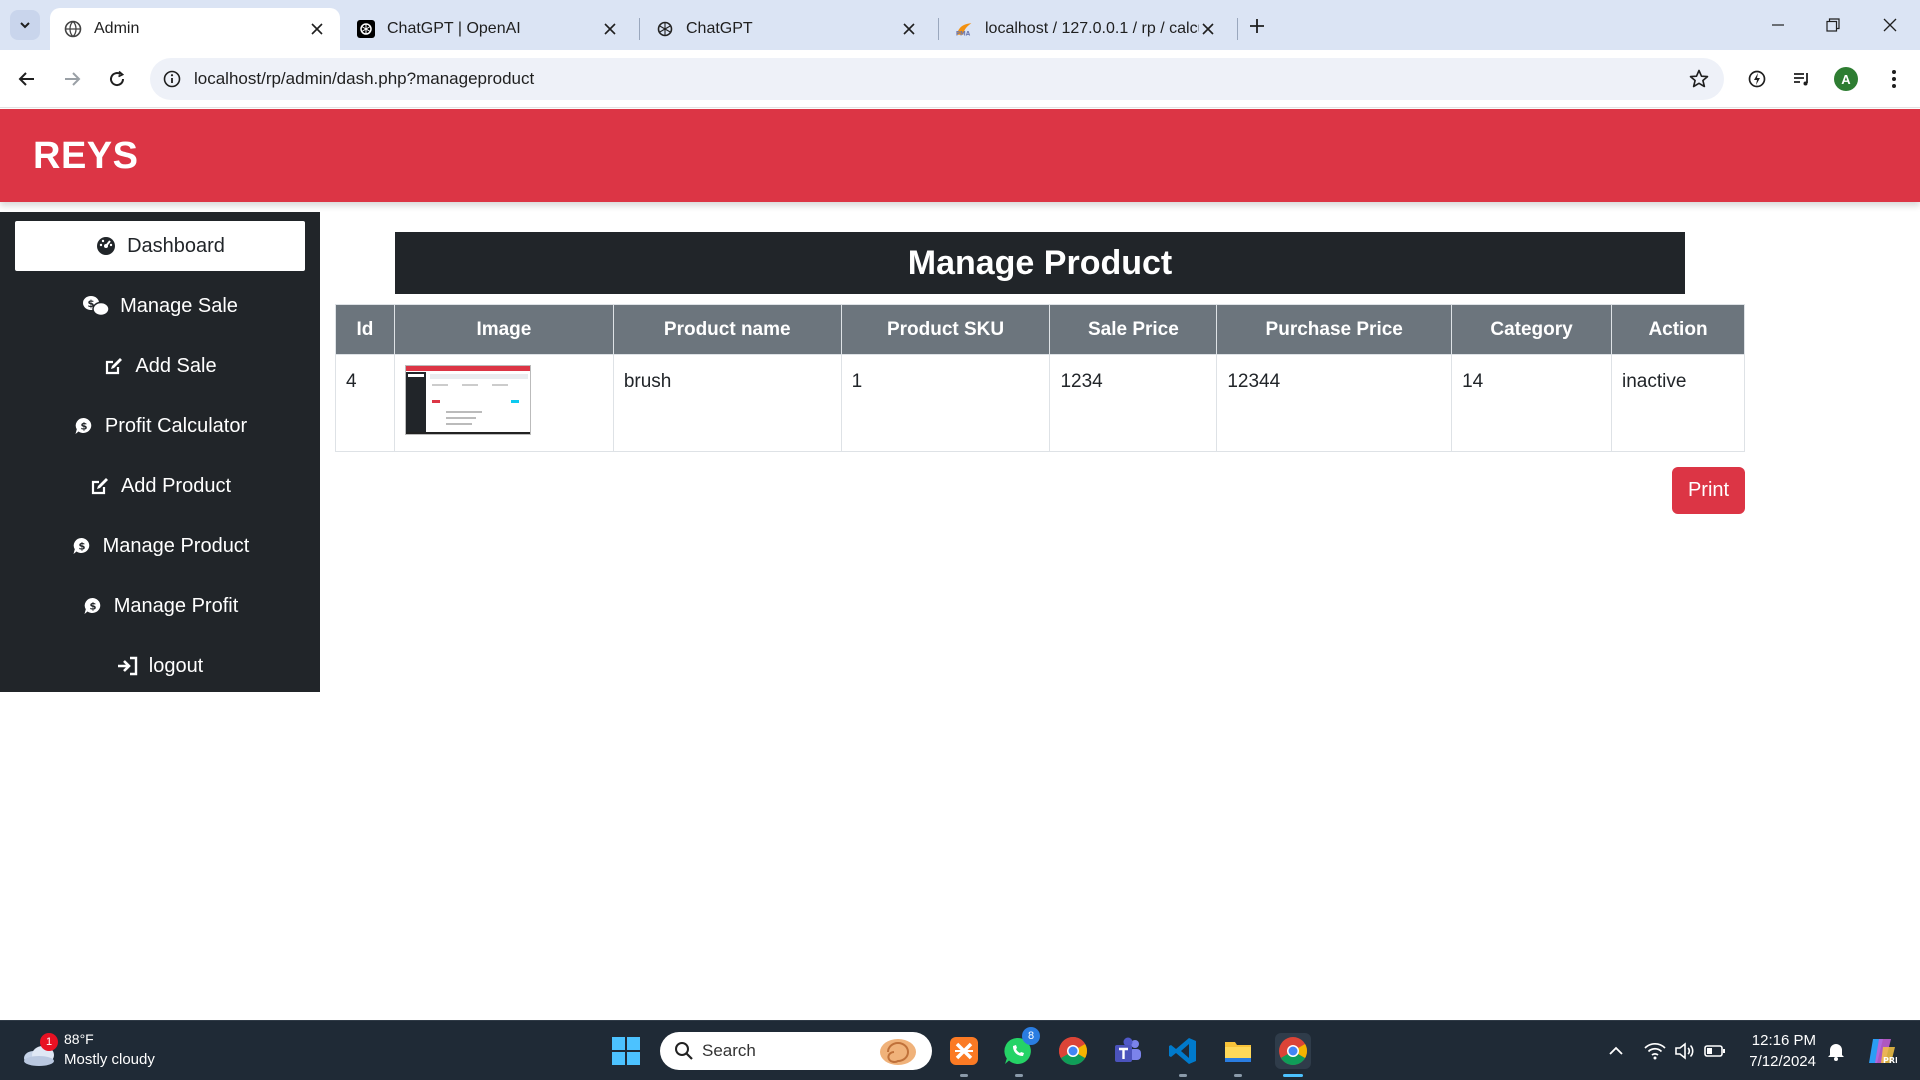 The height and width of the screenshot is (1080, 1920). I want to click on column-header-image: Image, so click(503, 329).